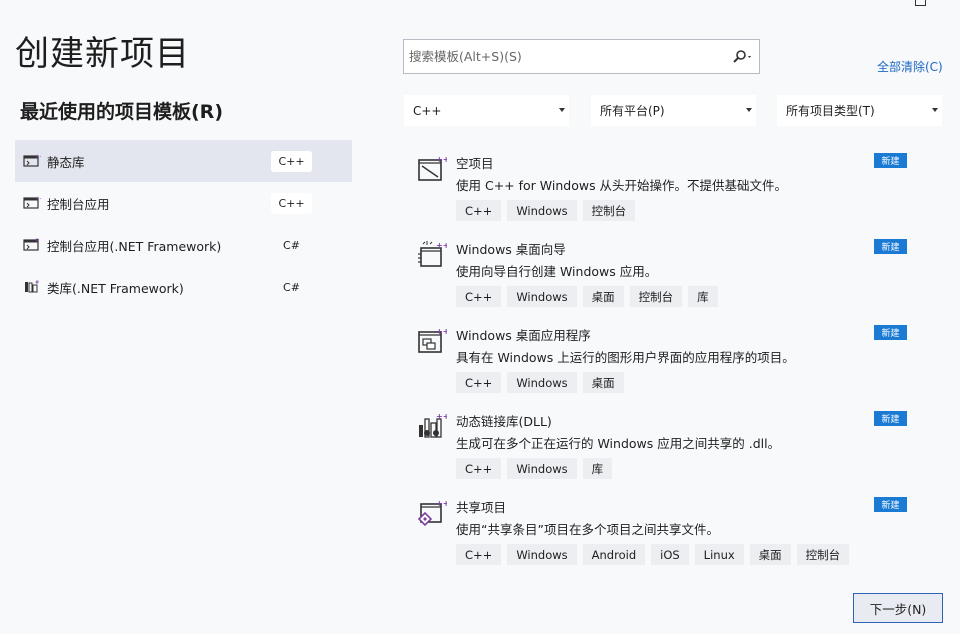 The image size is (960, 634). What do you see at coordinates (898, 608) in the screenshot?
I see `next-button: 下一步(N)` at bounding box center [898, 608].